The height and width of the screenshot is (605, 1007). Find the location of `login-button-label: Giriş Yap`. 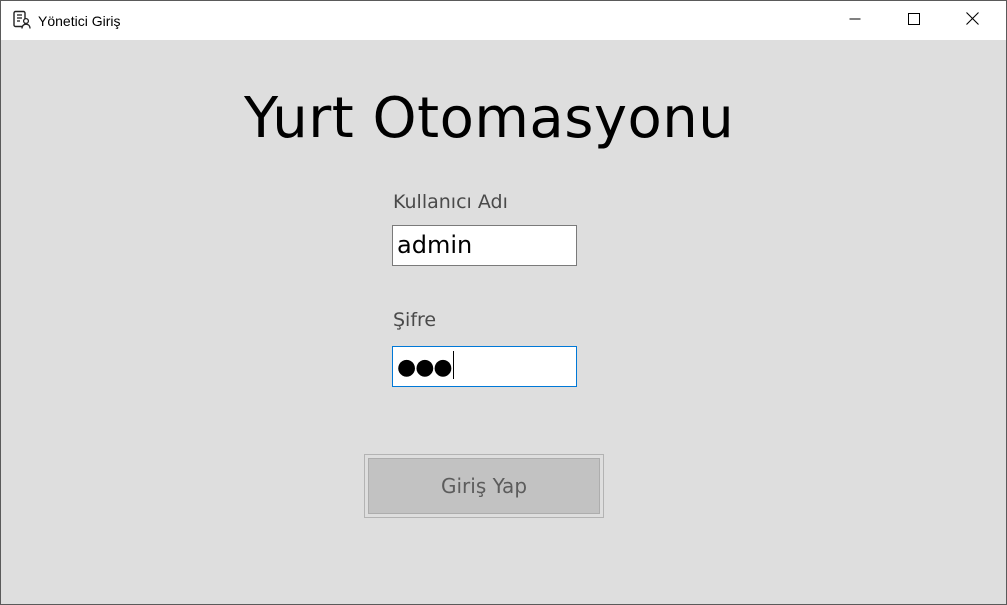

login-button-label: Giriş Yap is located at coordinates (484, 486).